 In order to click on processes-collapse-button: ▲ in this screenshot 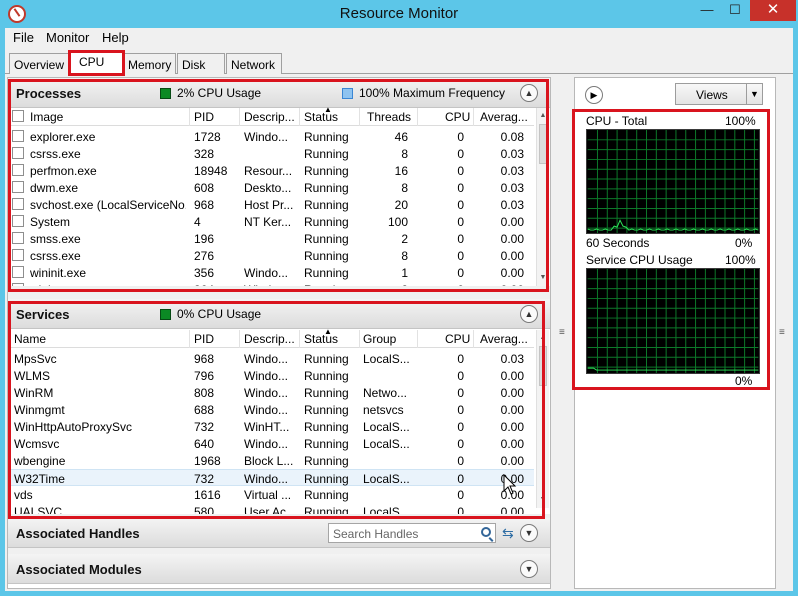, I will do `click(529, 93)`.